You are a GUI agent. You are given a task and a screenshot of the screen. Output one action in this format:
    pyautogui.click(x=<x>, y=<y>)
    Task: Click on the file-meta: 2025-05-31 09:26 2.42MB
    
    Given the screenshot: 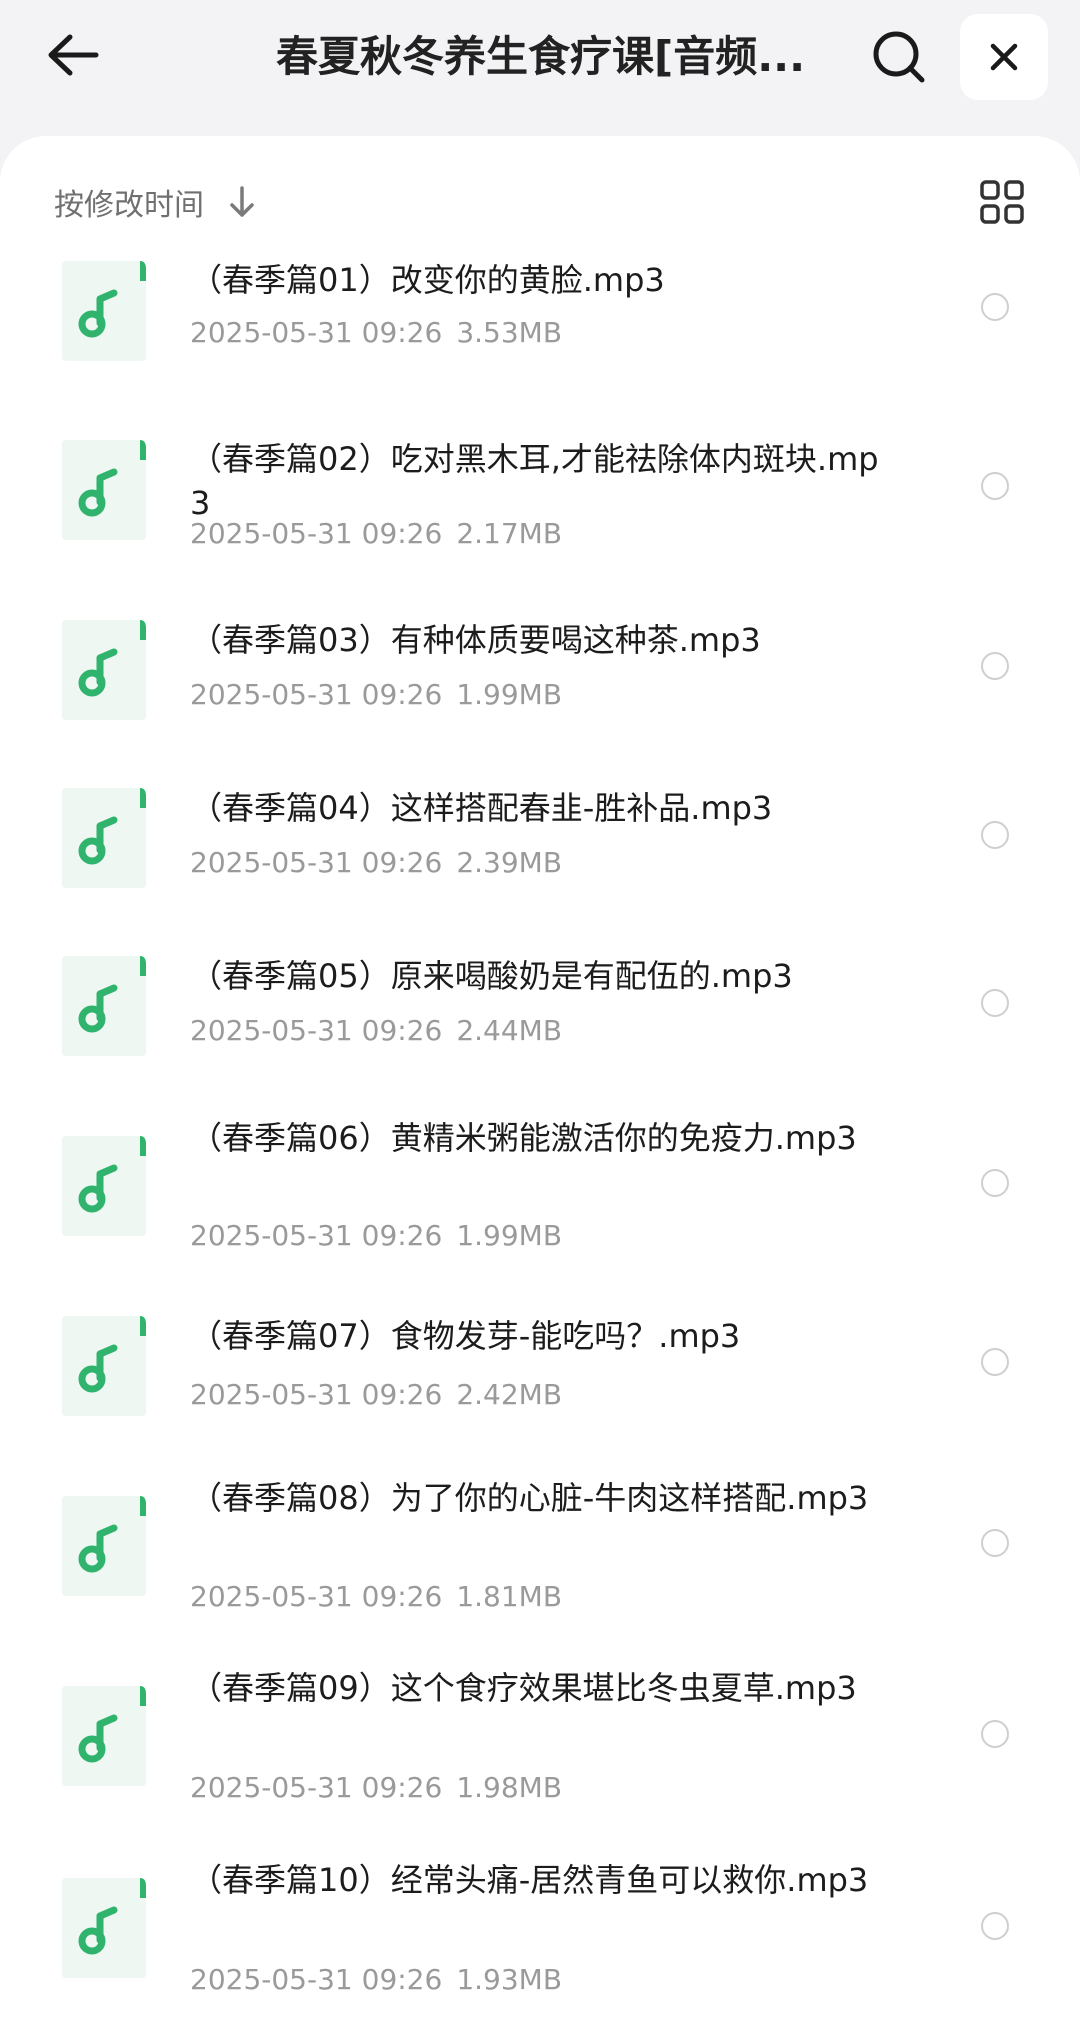 What is the action you would take?
    pyautogui.click(x=376, y=1395)
    